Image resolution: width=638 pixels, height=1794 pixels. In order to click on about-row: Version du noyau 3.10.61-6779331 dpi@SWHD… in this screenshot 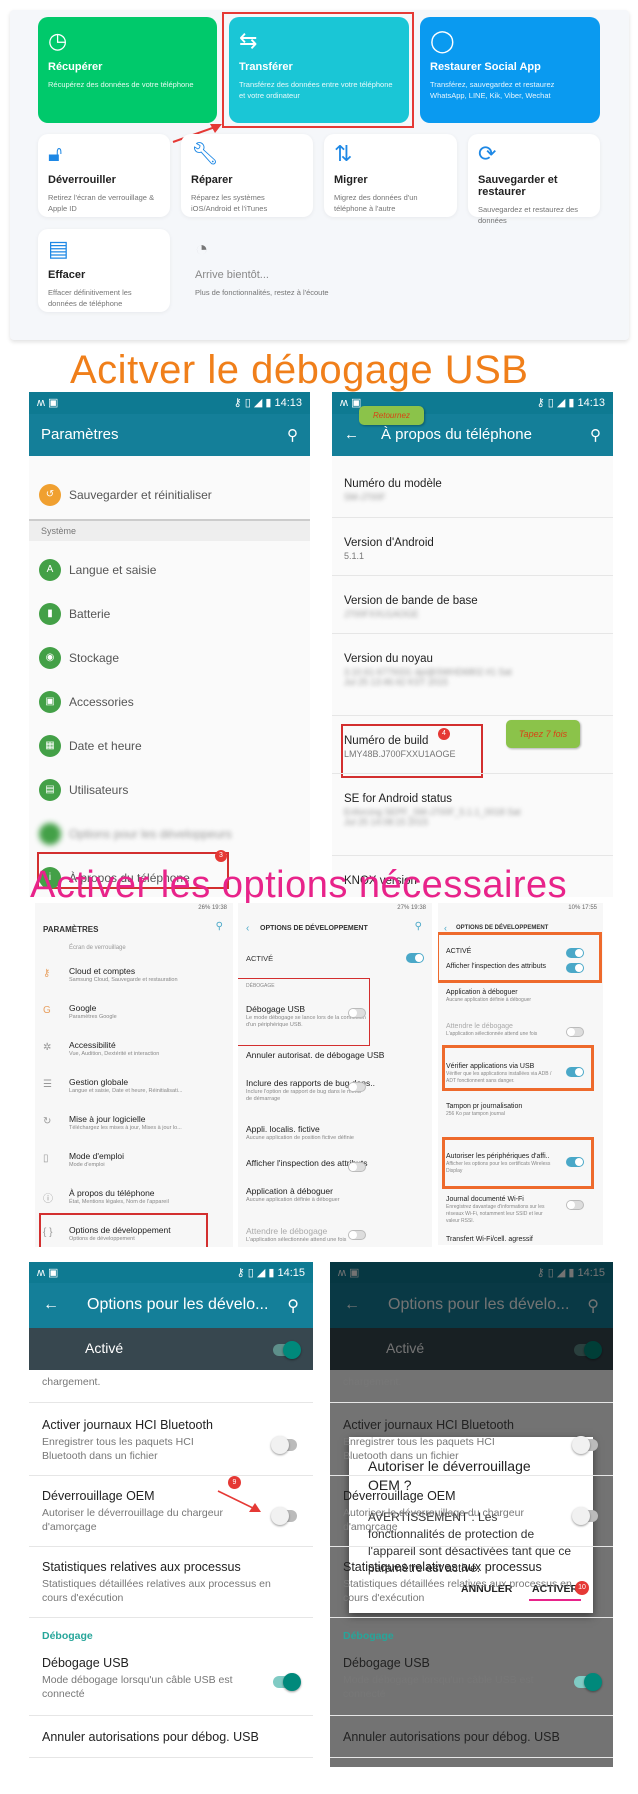, I will do `click(434, 670)`.